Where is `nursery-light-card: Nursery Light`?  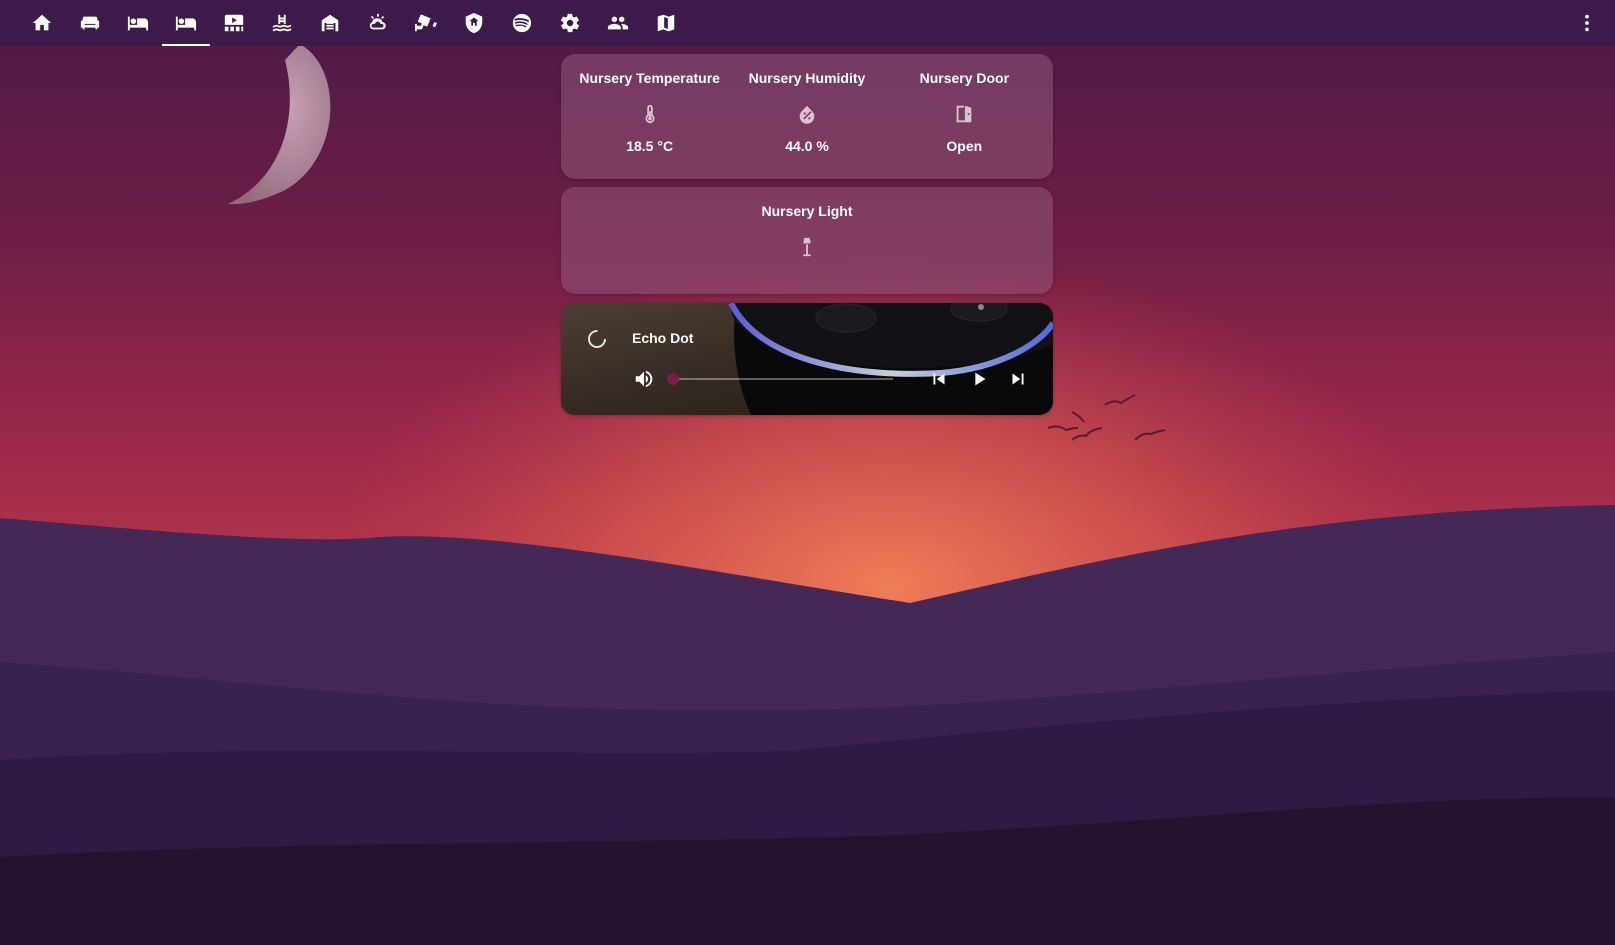 nursery-light-card: Nursery Light is located at coordinates (807, 240).